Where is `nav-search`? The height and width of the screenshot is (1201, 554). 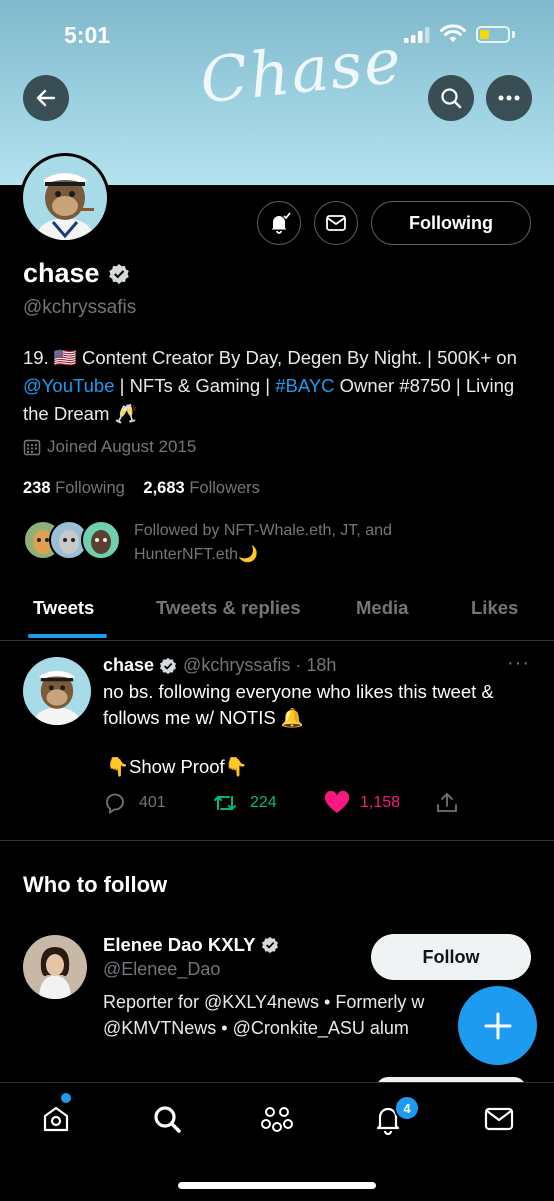
nav-search is located at coordinates (167, 1119).